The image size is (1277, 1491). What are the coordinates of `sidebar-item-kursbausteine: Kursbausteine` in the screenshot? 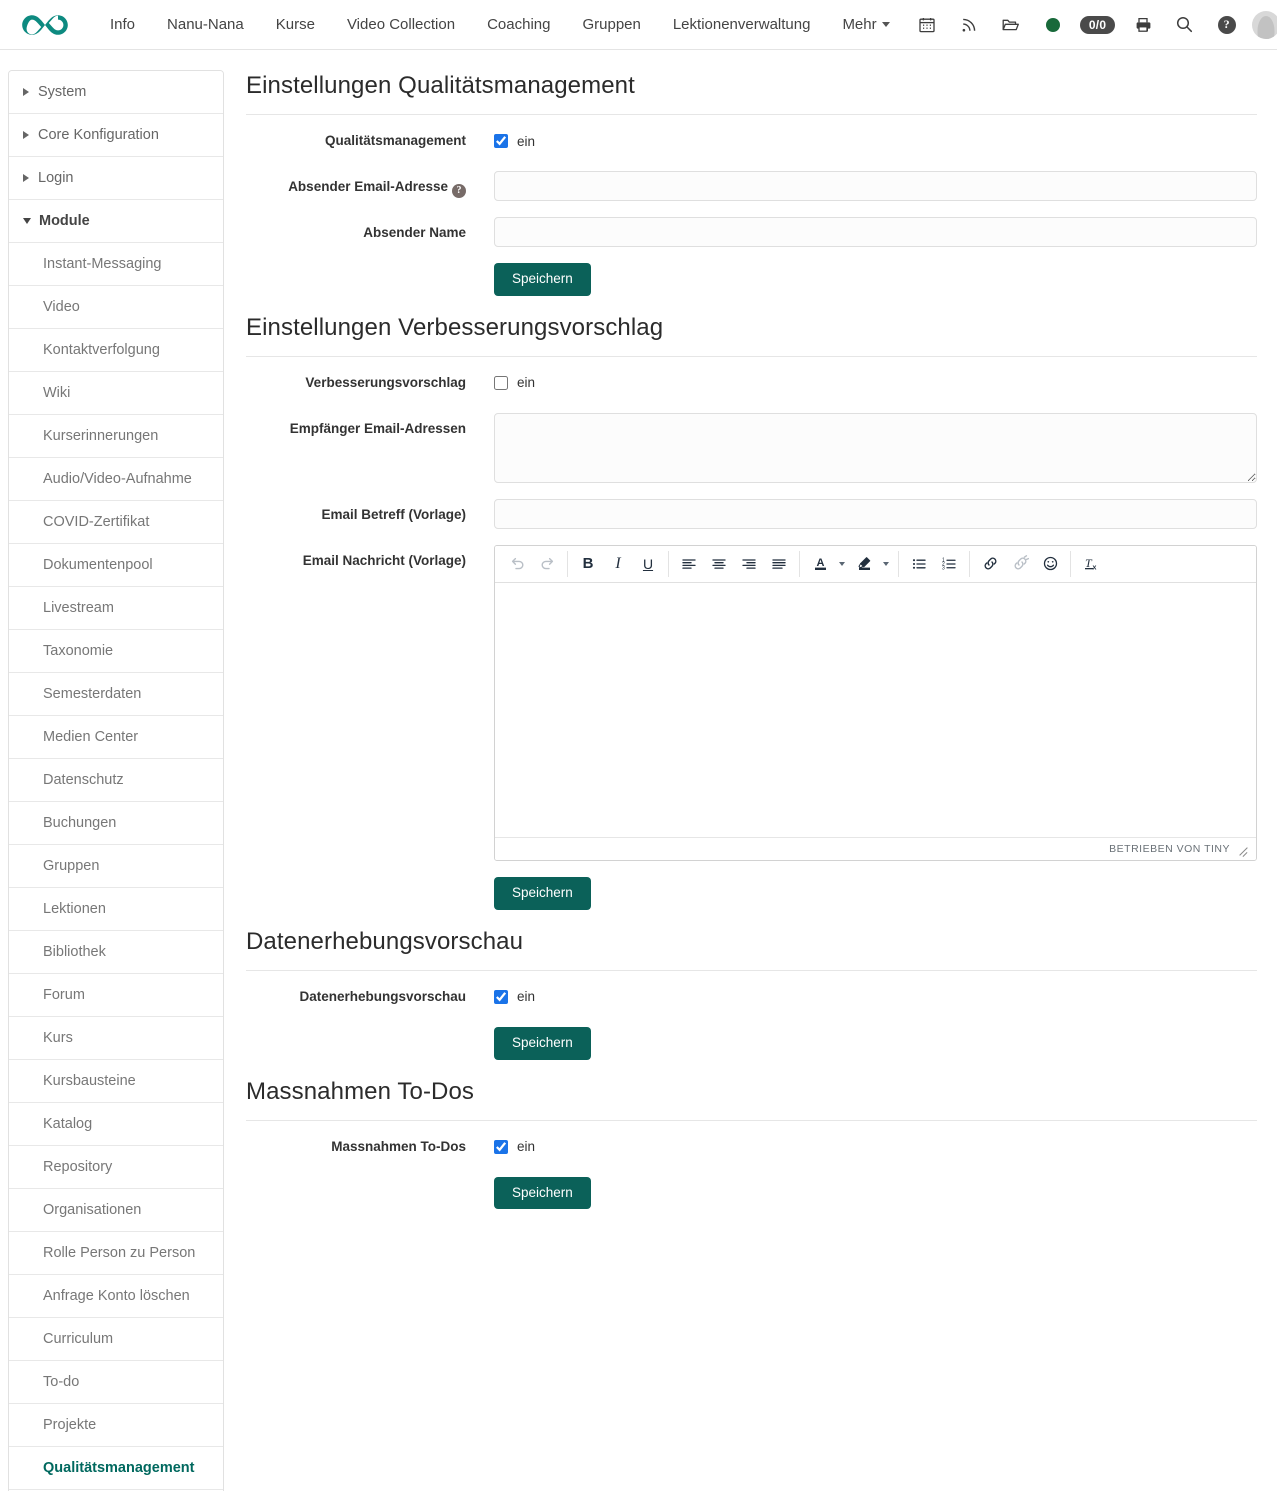 It's located at (116, 1081).